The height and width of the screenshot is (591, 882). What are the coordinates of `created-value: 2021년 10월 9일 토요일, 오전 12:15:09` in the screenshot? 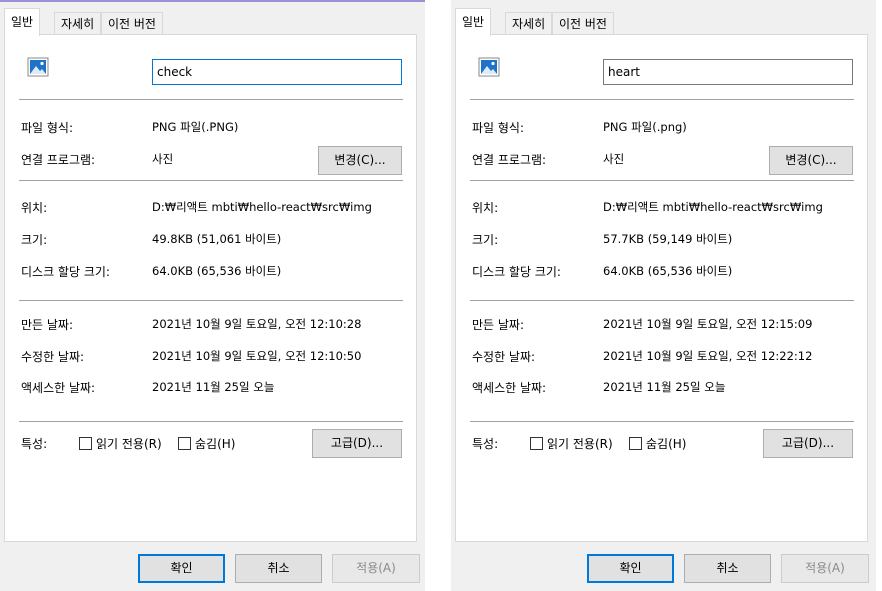 It's located at (708, 324).